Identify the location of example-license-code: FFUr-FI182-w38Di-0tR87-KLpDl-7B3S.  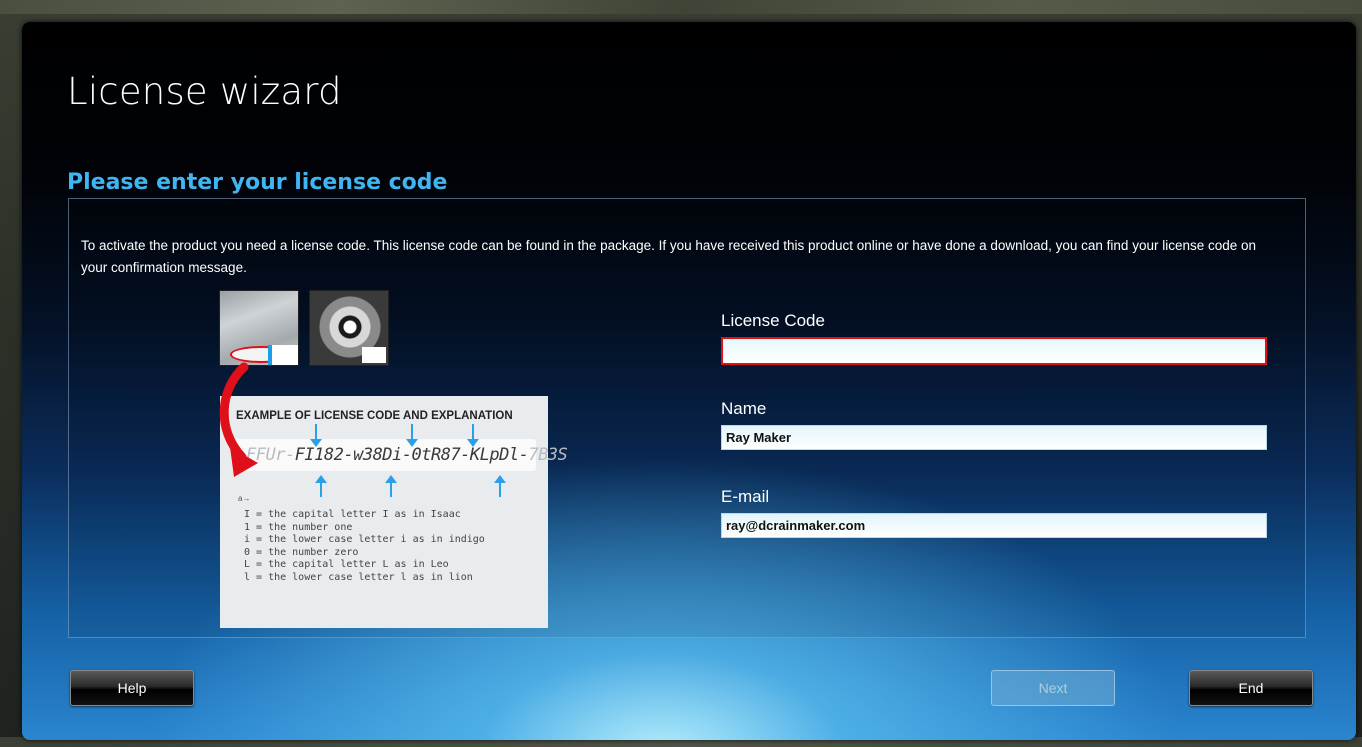
(407, 455).